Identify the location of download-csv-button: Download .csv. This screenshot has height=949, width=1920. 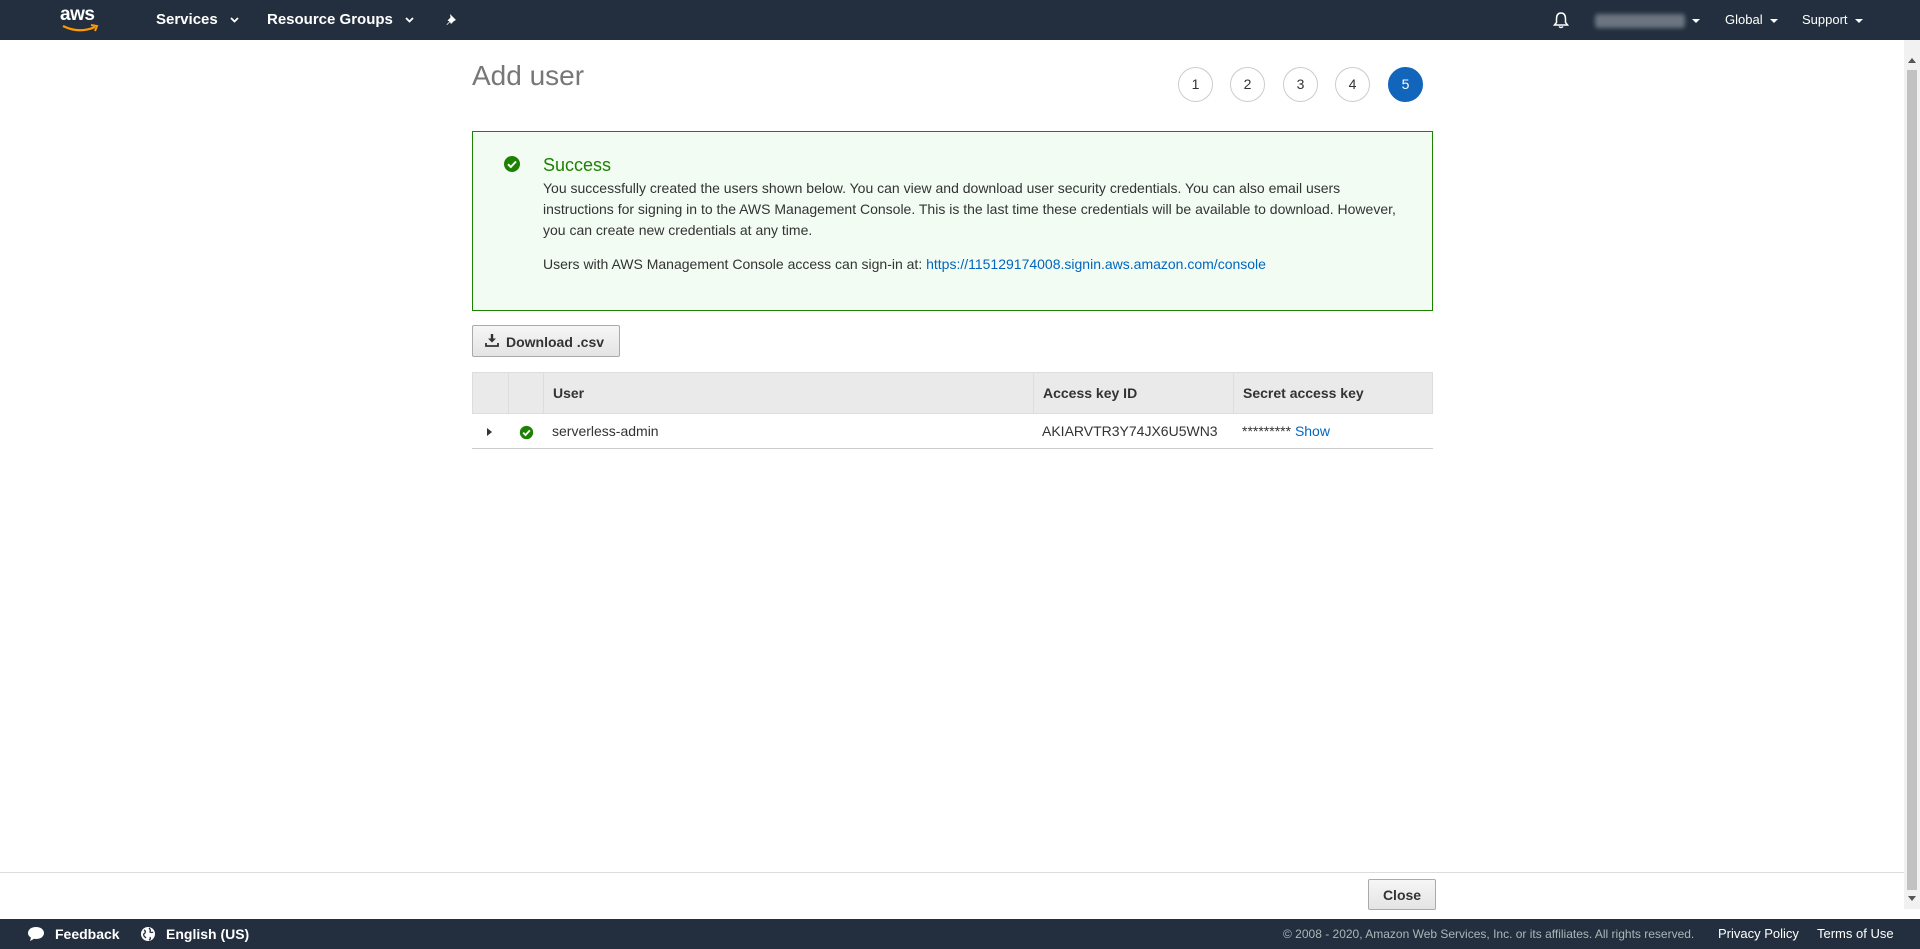
(546, 341).